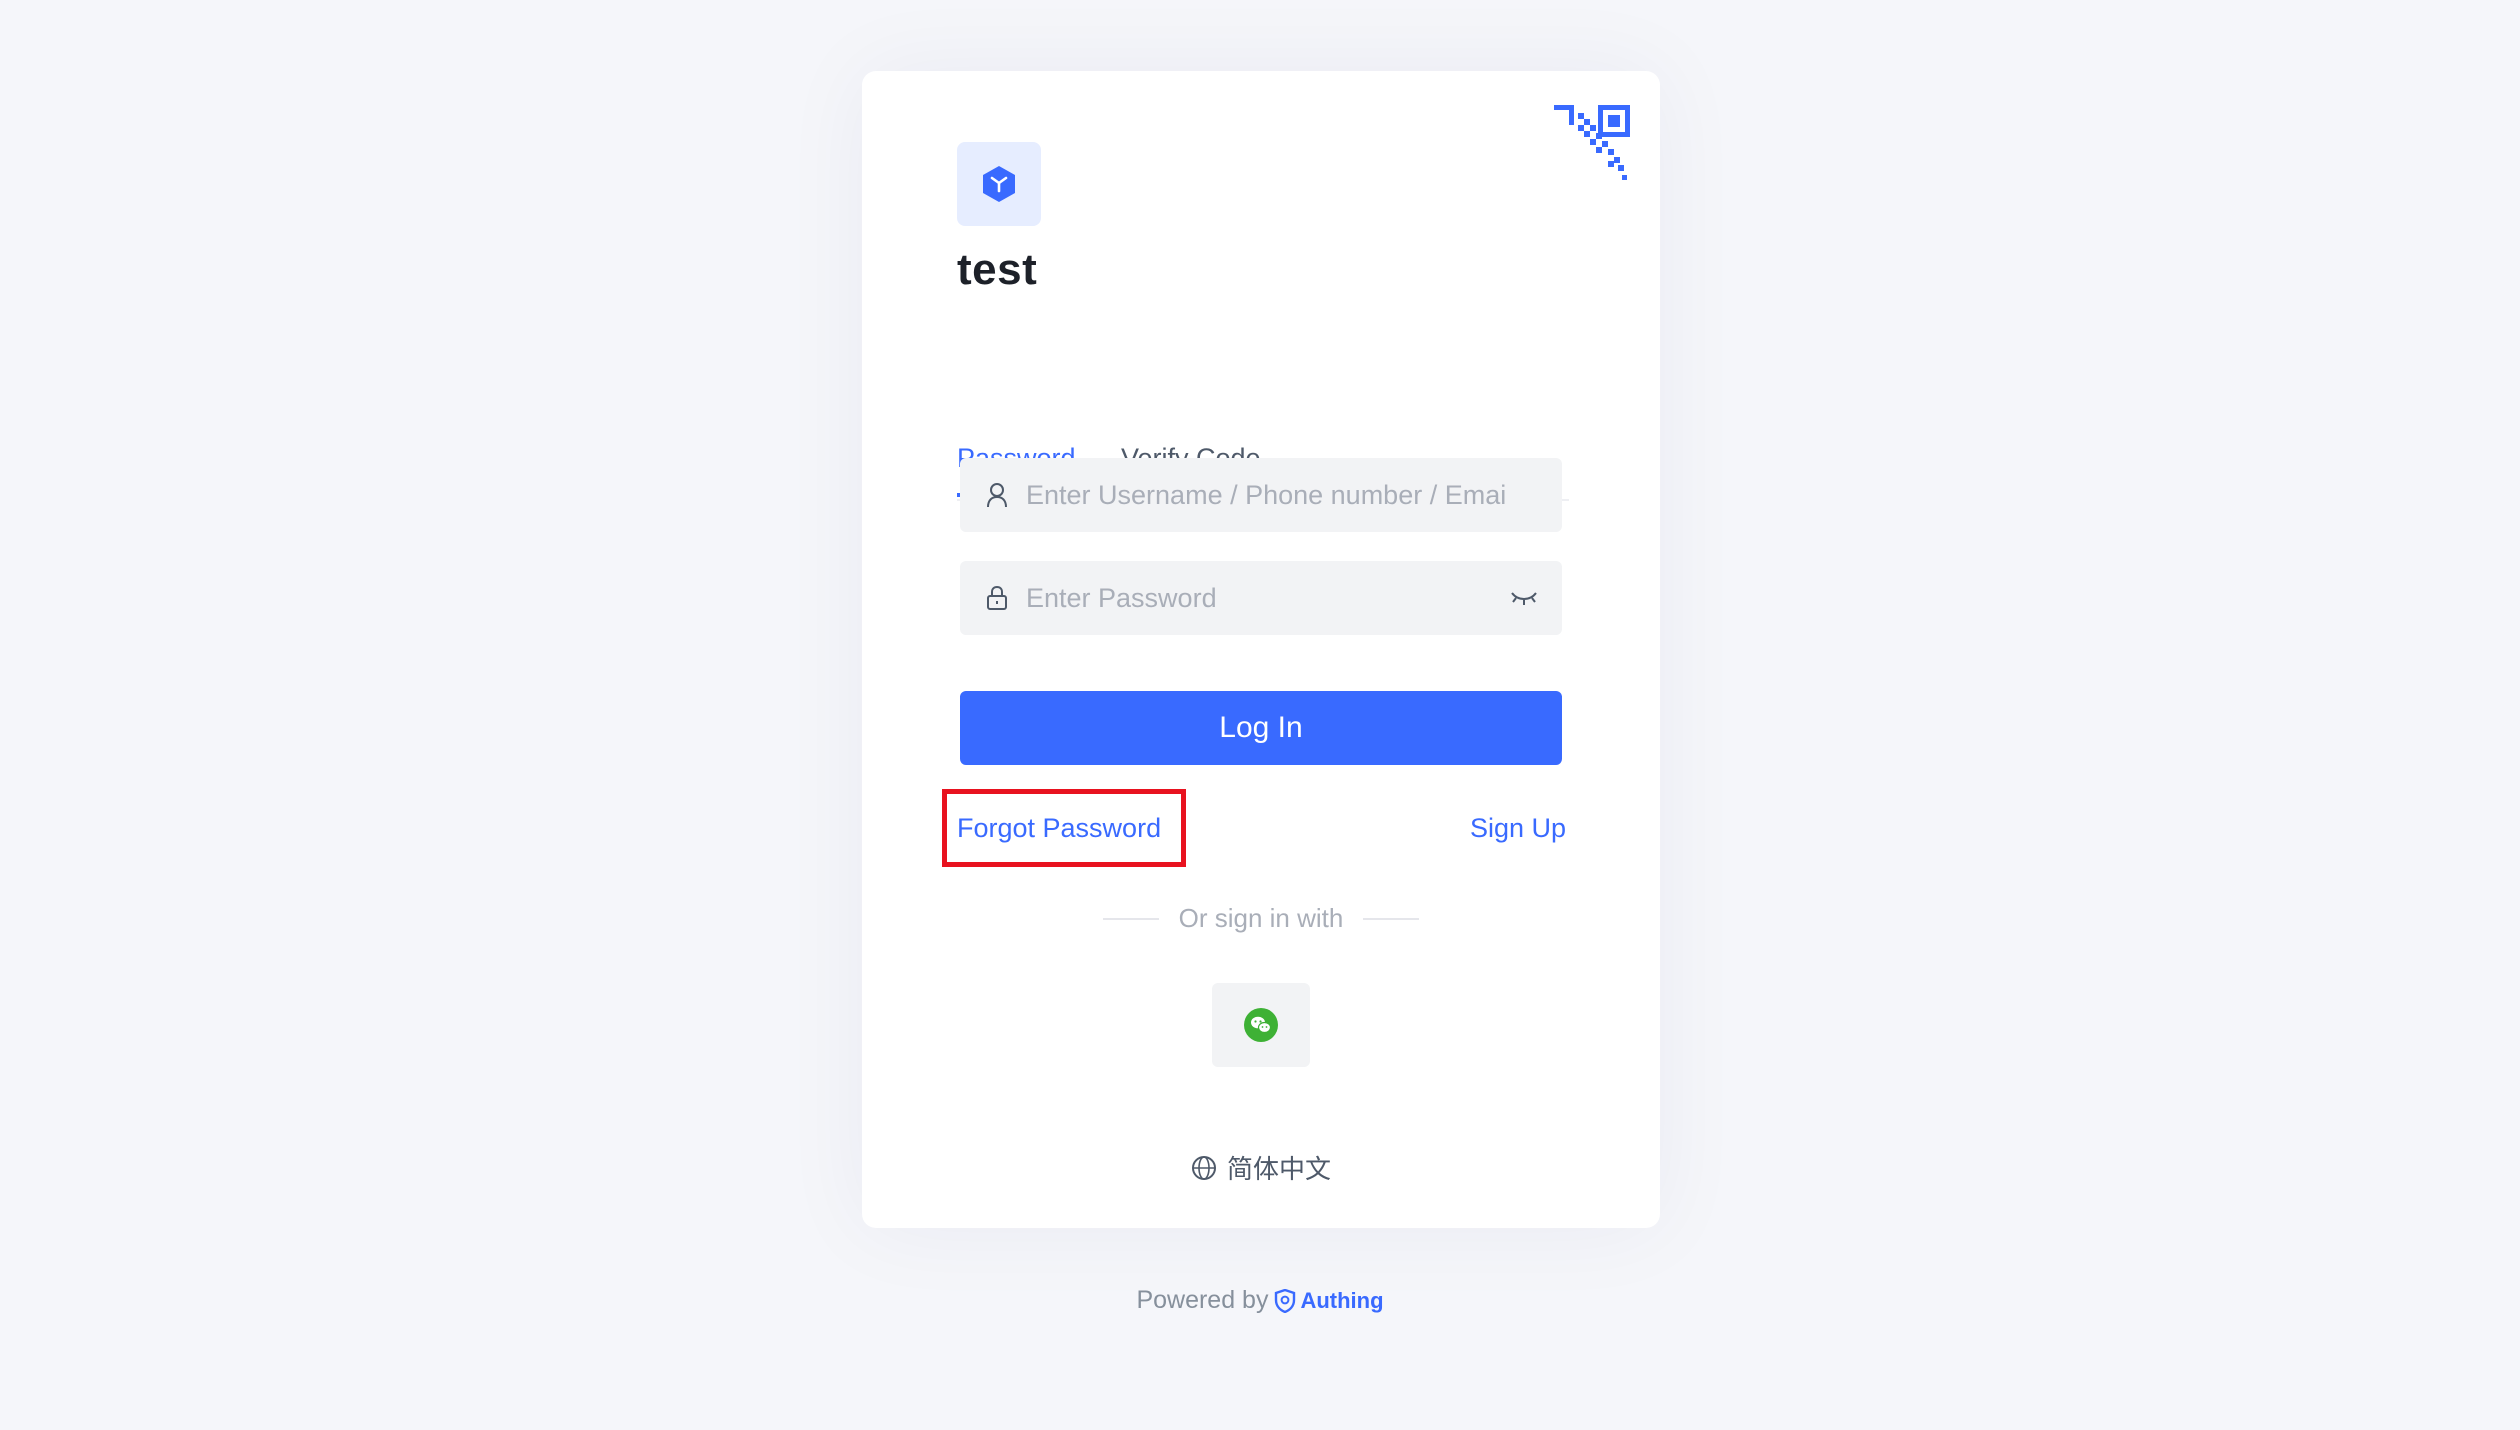 The width and height of the screenshot is (2520, 1430). I want to click on social-divider: Or sign in with, so click(1261, 918).